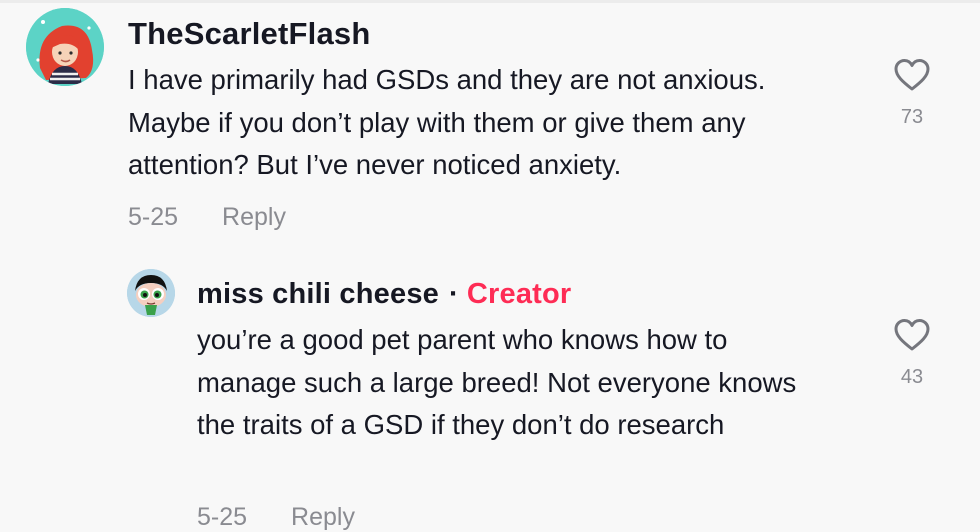 The image size is (980, 532). Describe the element at coordinates (318, 294) in the screenshot. I see `reply-username: miss chili cheese` at that location.